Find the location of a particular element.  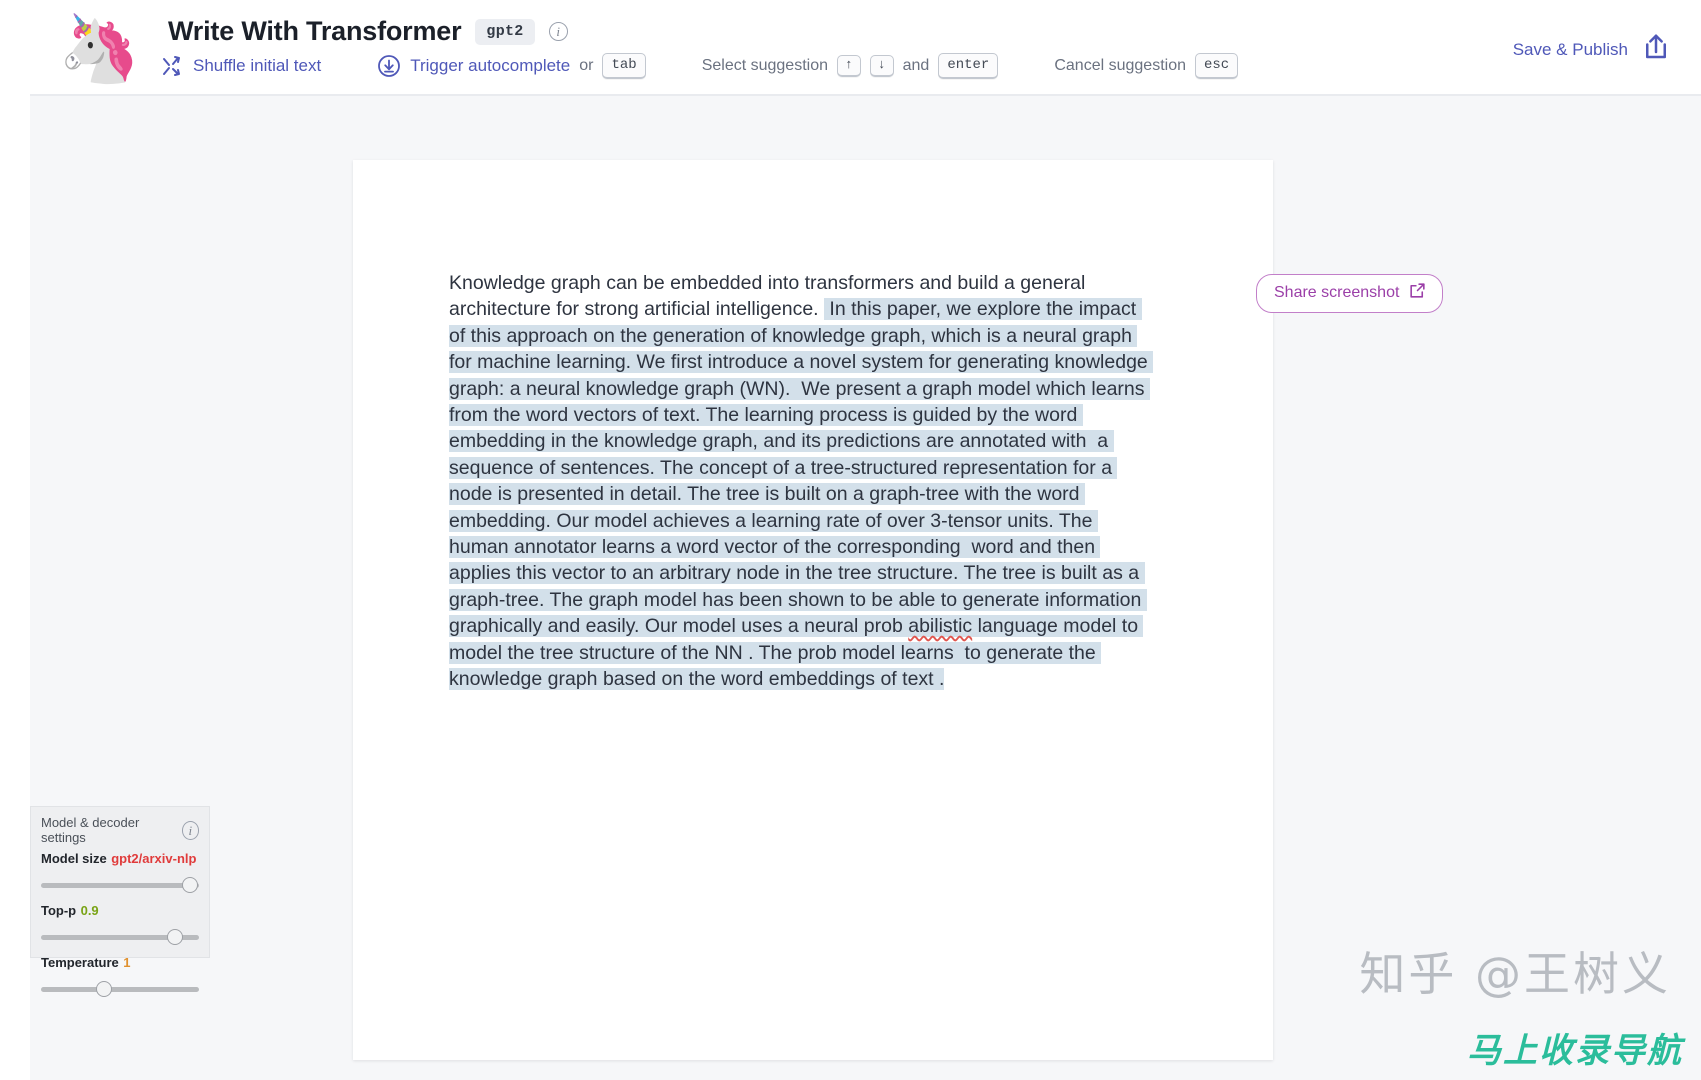

download-arrow-icon is located at coordinates (389, 66).